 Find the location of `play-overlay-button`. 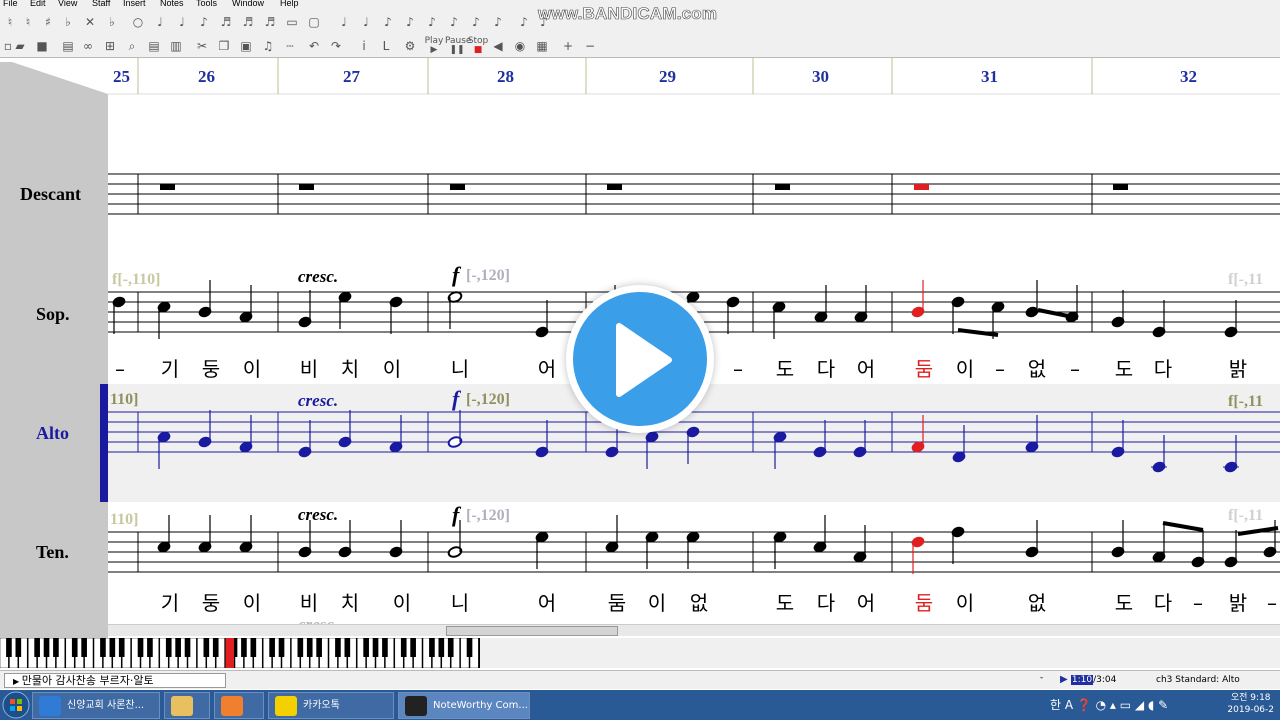

play-overlay-button is located at coordinates (640, 359).